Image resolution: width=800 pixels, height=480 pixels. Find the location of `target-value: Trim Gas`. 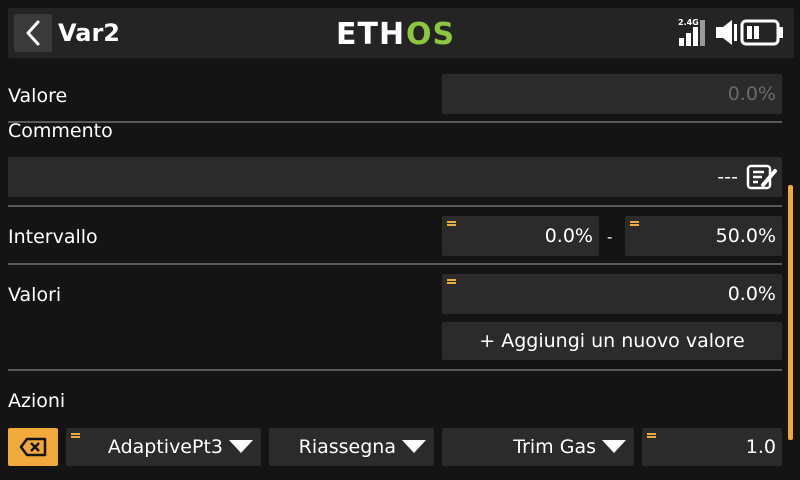

target-value: Trim Gas is located at coordinates (554, 447).